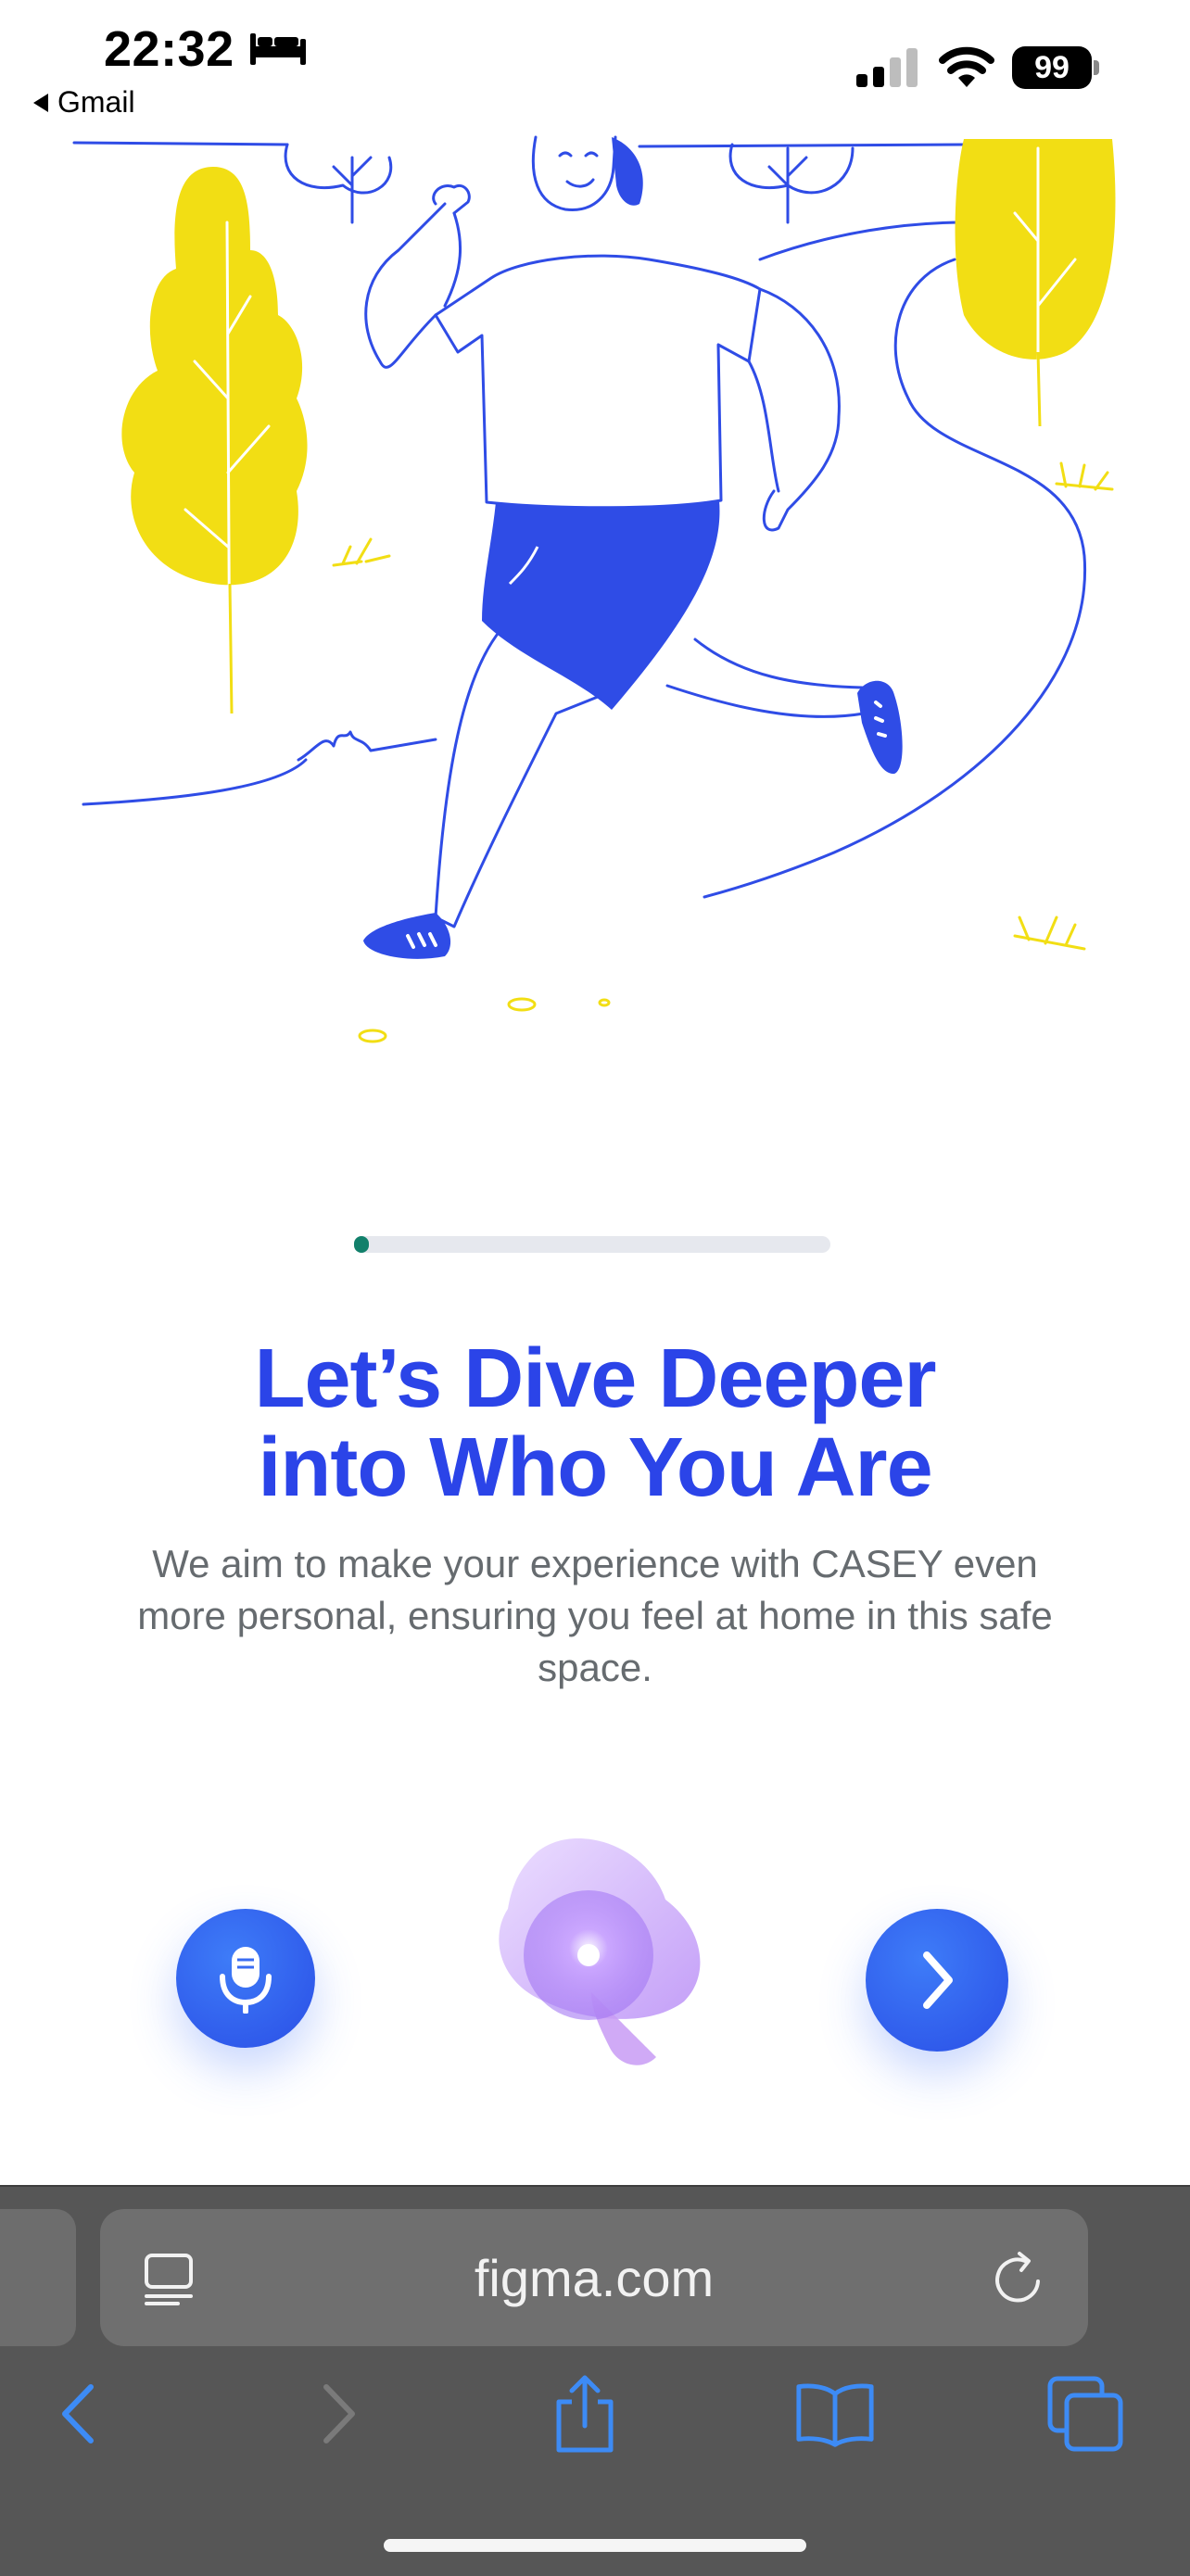 Image resolution: width=1190 pixels, height=2576 pixels. I want to click on onboarding-progress-bar, so click(592, 1245).